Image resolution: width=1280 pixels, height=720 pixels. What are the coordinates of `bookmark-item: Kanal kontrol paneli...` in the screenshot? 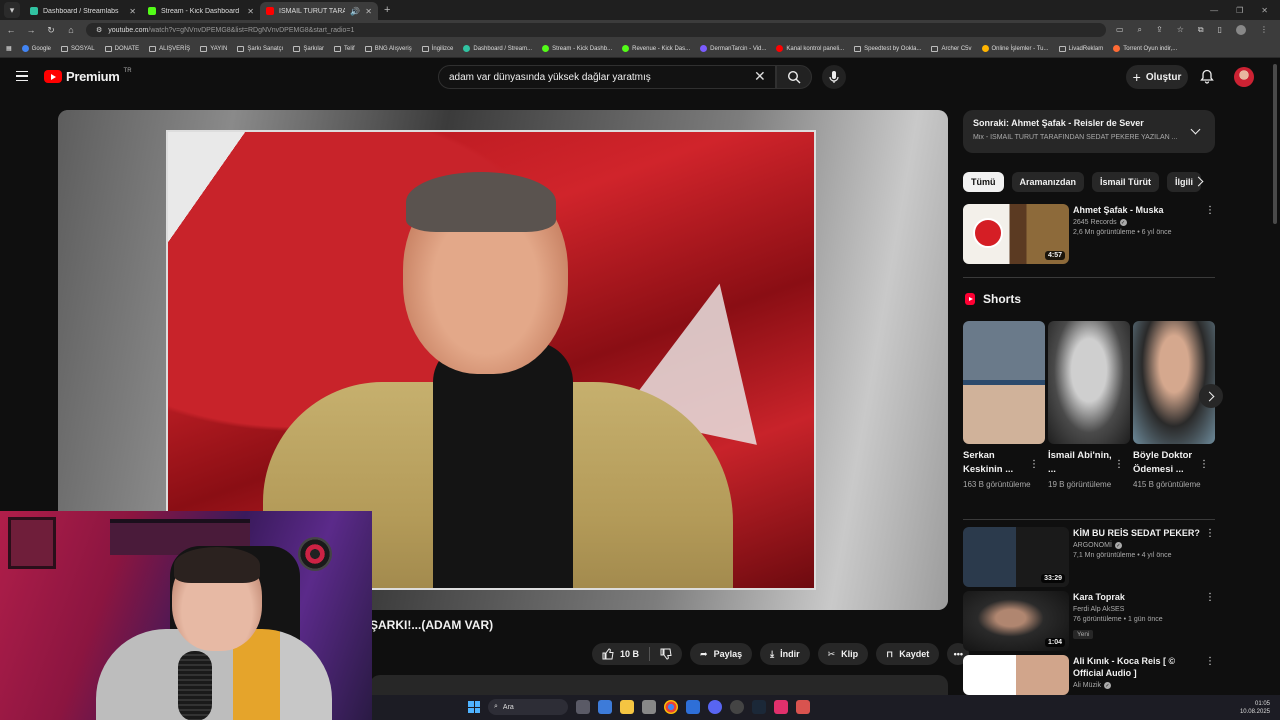 It's located at (810, 48).